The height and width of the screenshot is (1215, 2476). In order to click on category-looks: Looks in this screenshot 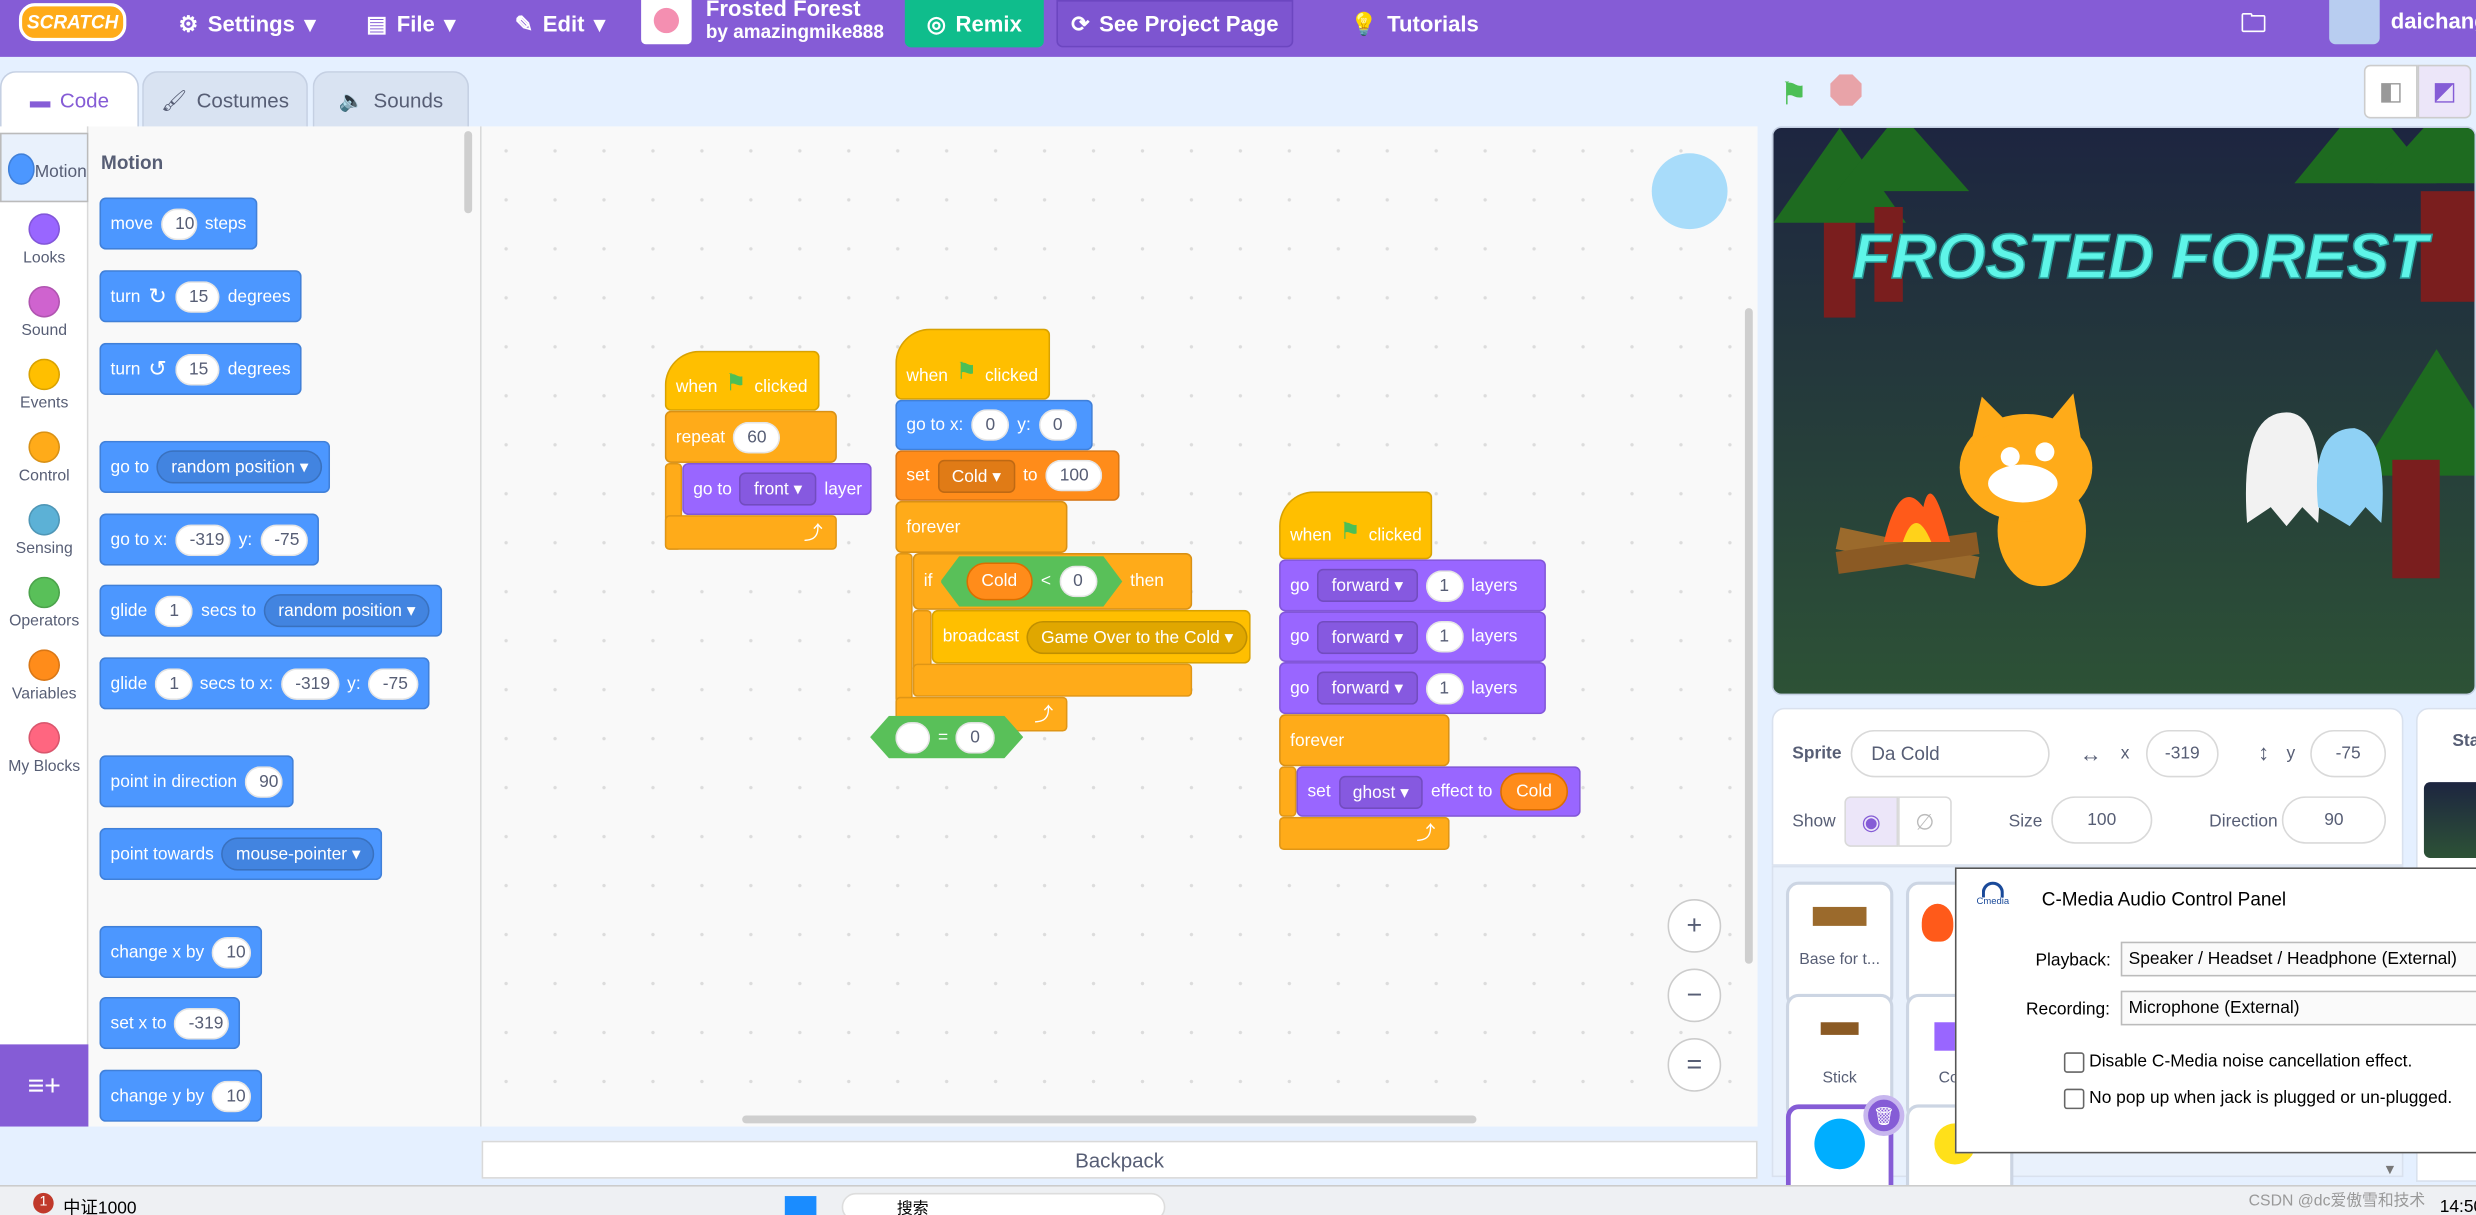, I will do `click(44, 240)`.